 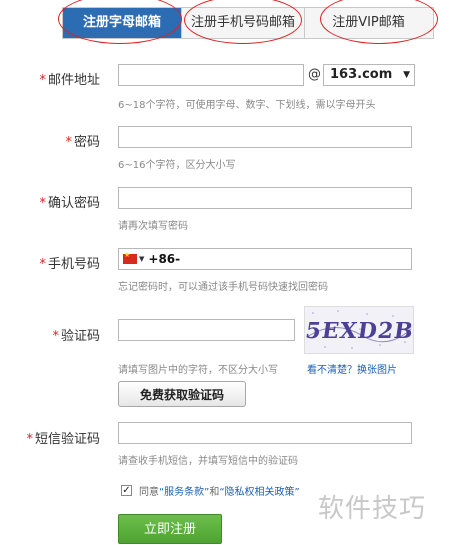 What do you see at coordinates (82, 142) in the screenshot?
I see `password-label: * 密码` at bounding box center [82, 142].